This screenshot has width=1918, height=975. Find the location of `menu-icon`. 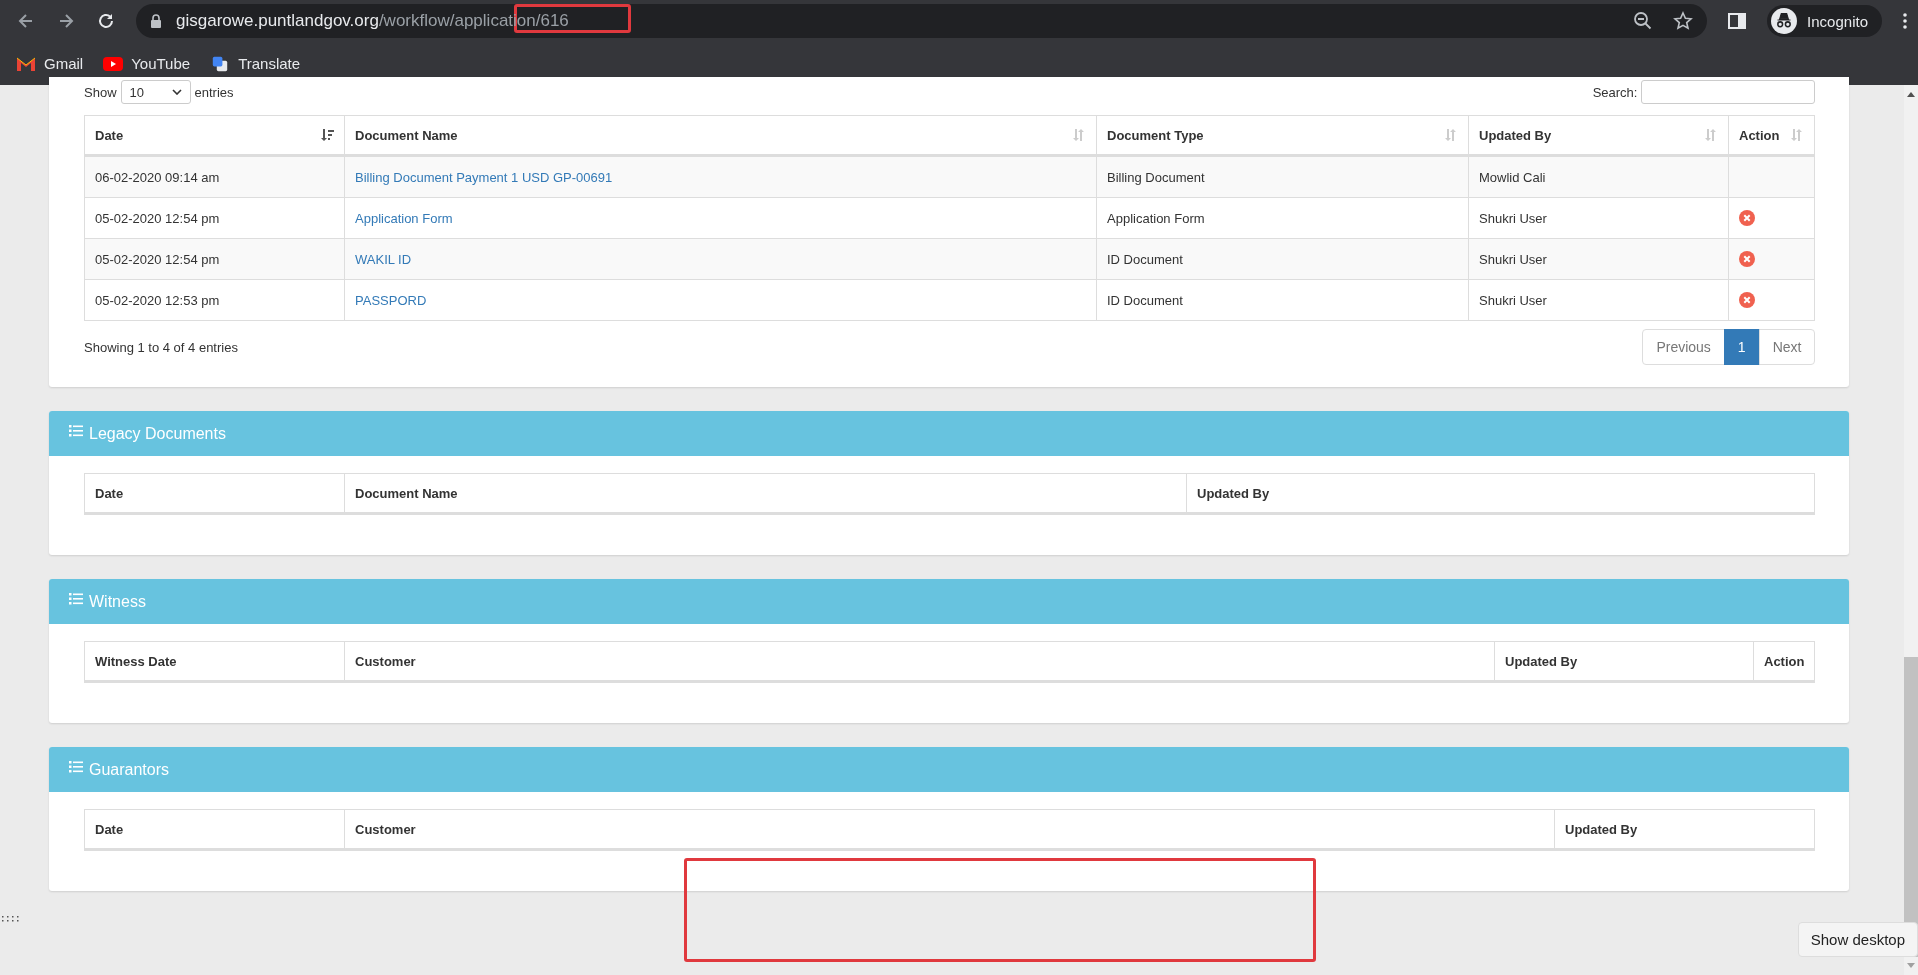

menu-icon is located at coordinates (1905, 21).